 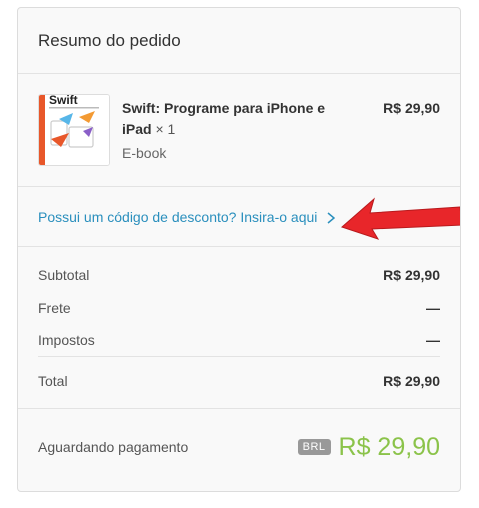 What do you see at coordinates (314, 447) in the screenshot?
I see `currency-badge: BRL` at bounding box center [314, 447].